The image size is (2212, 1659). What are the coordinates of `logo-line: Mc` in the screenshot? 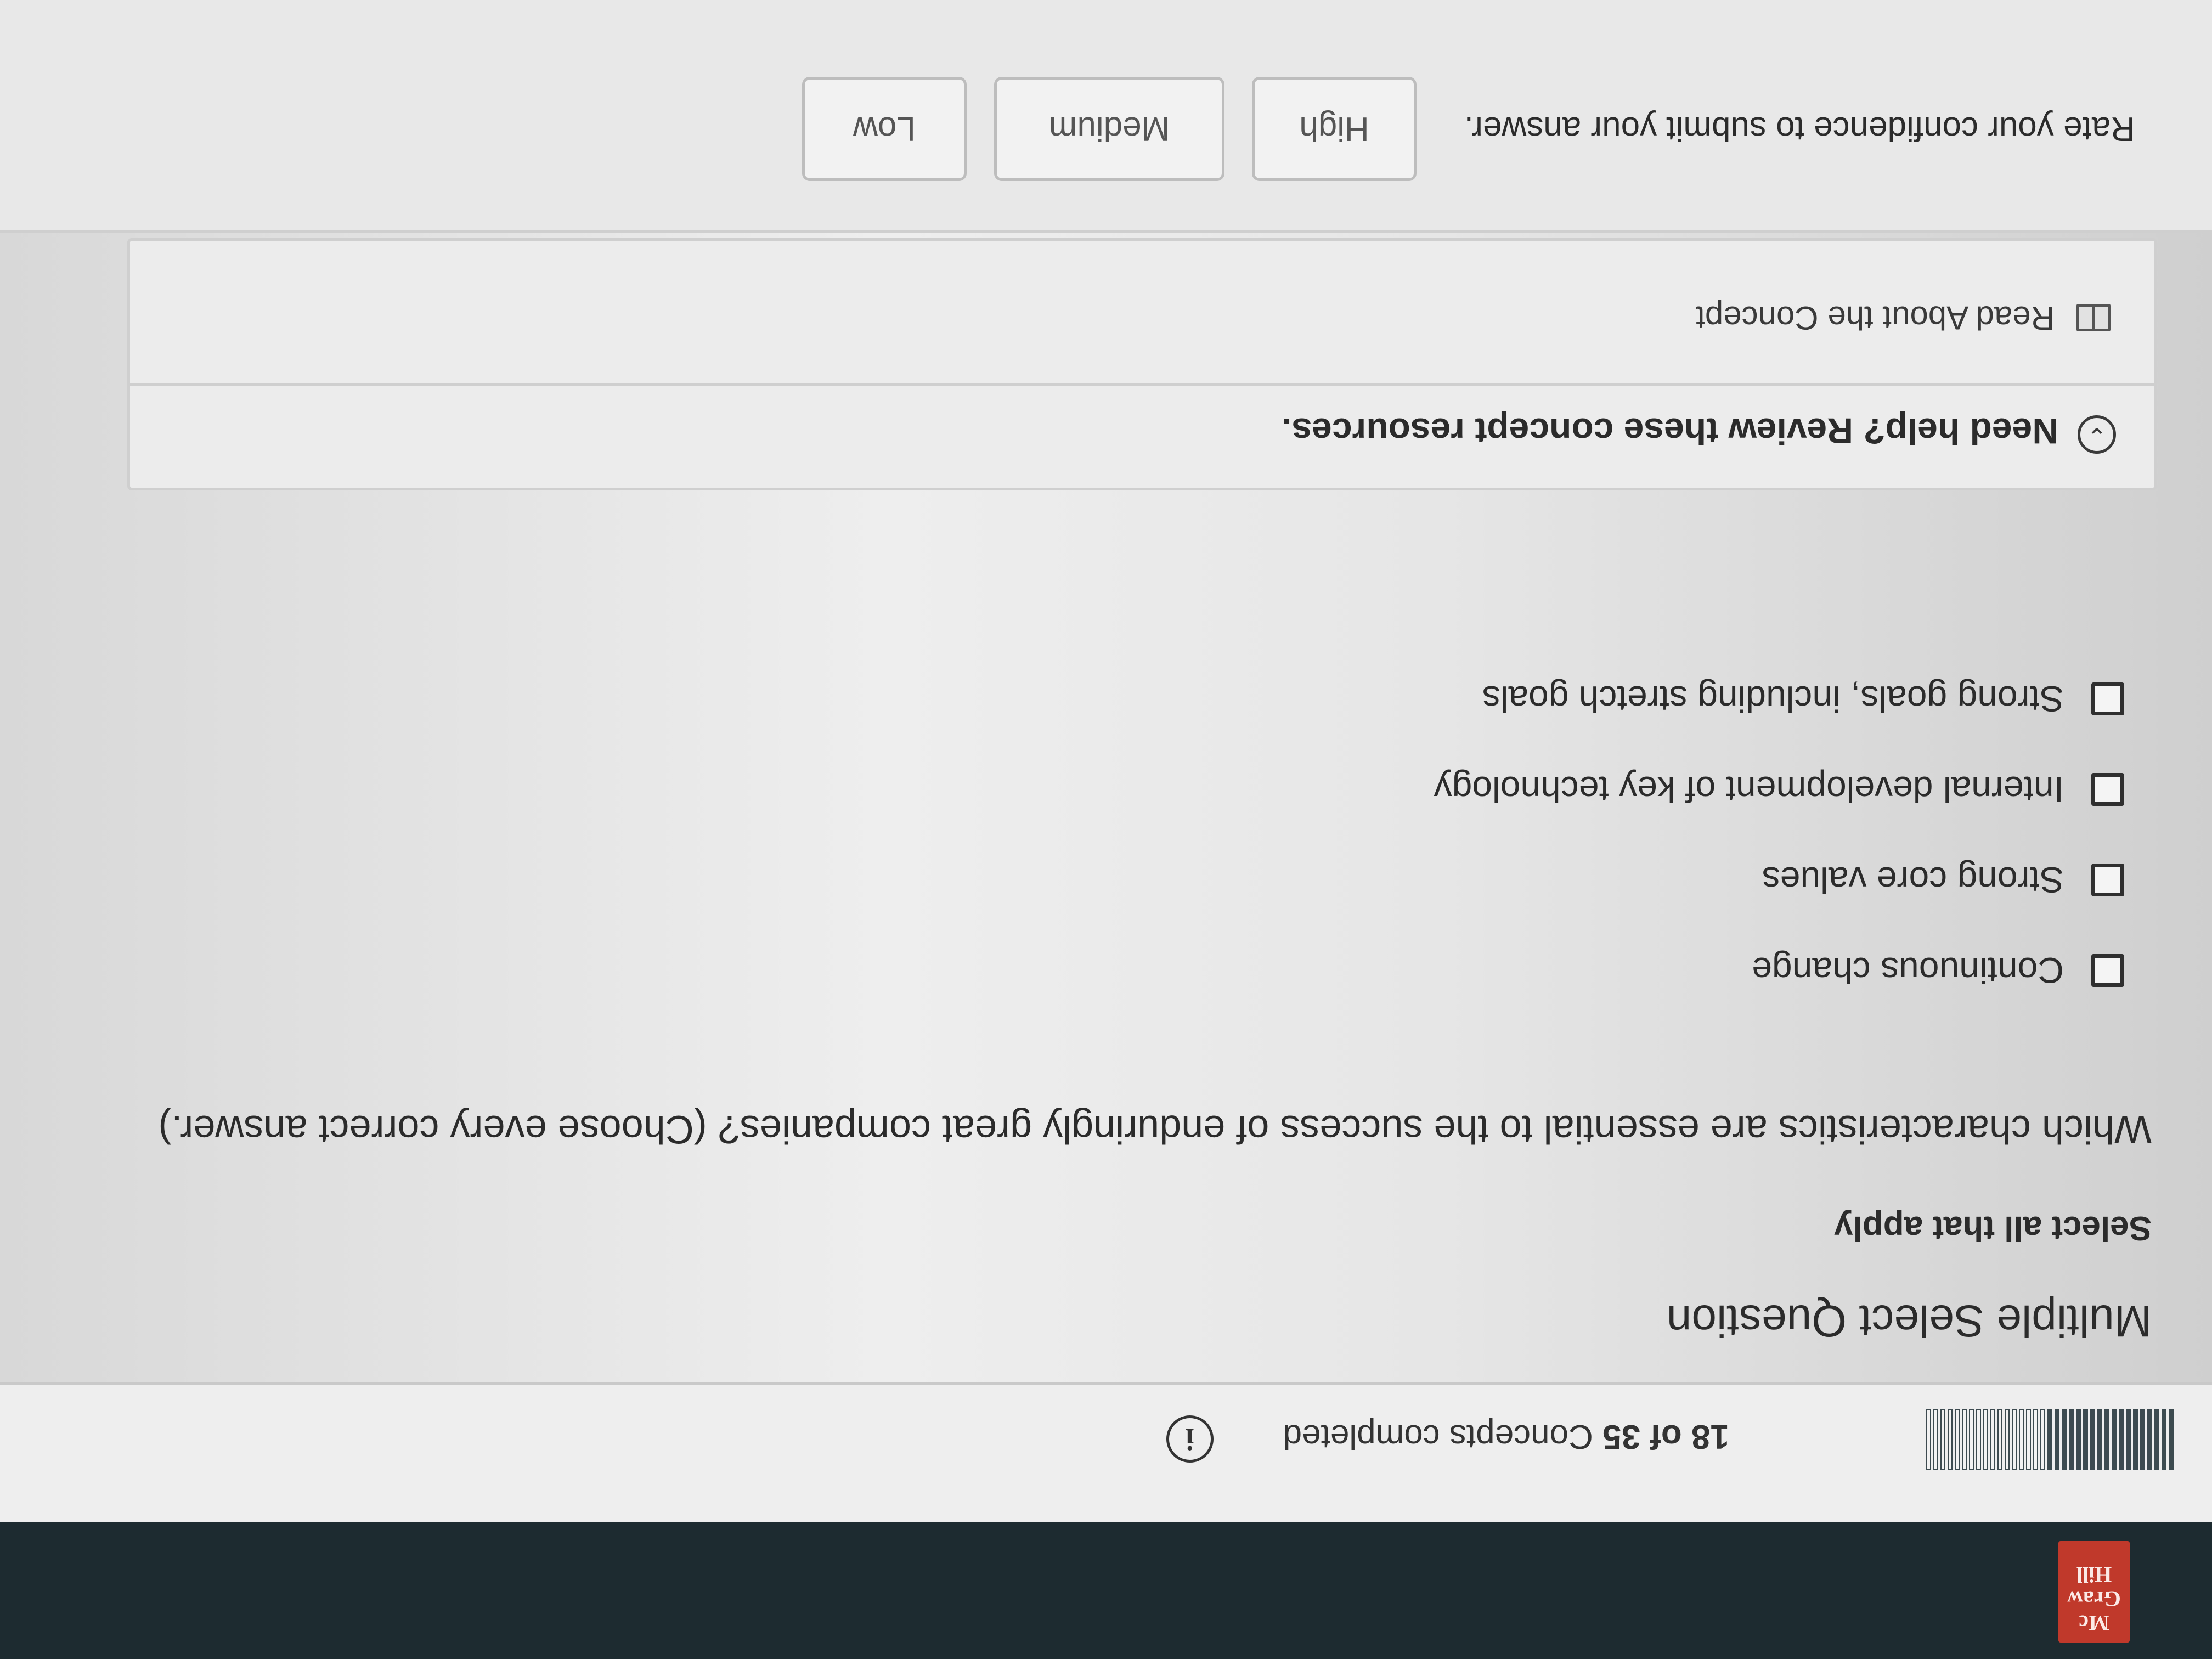 It's located at (2094, 1623).